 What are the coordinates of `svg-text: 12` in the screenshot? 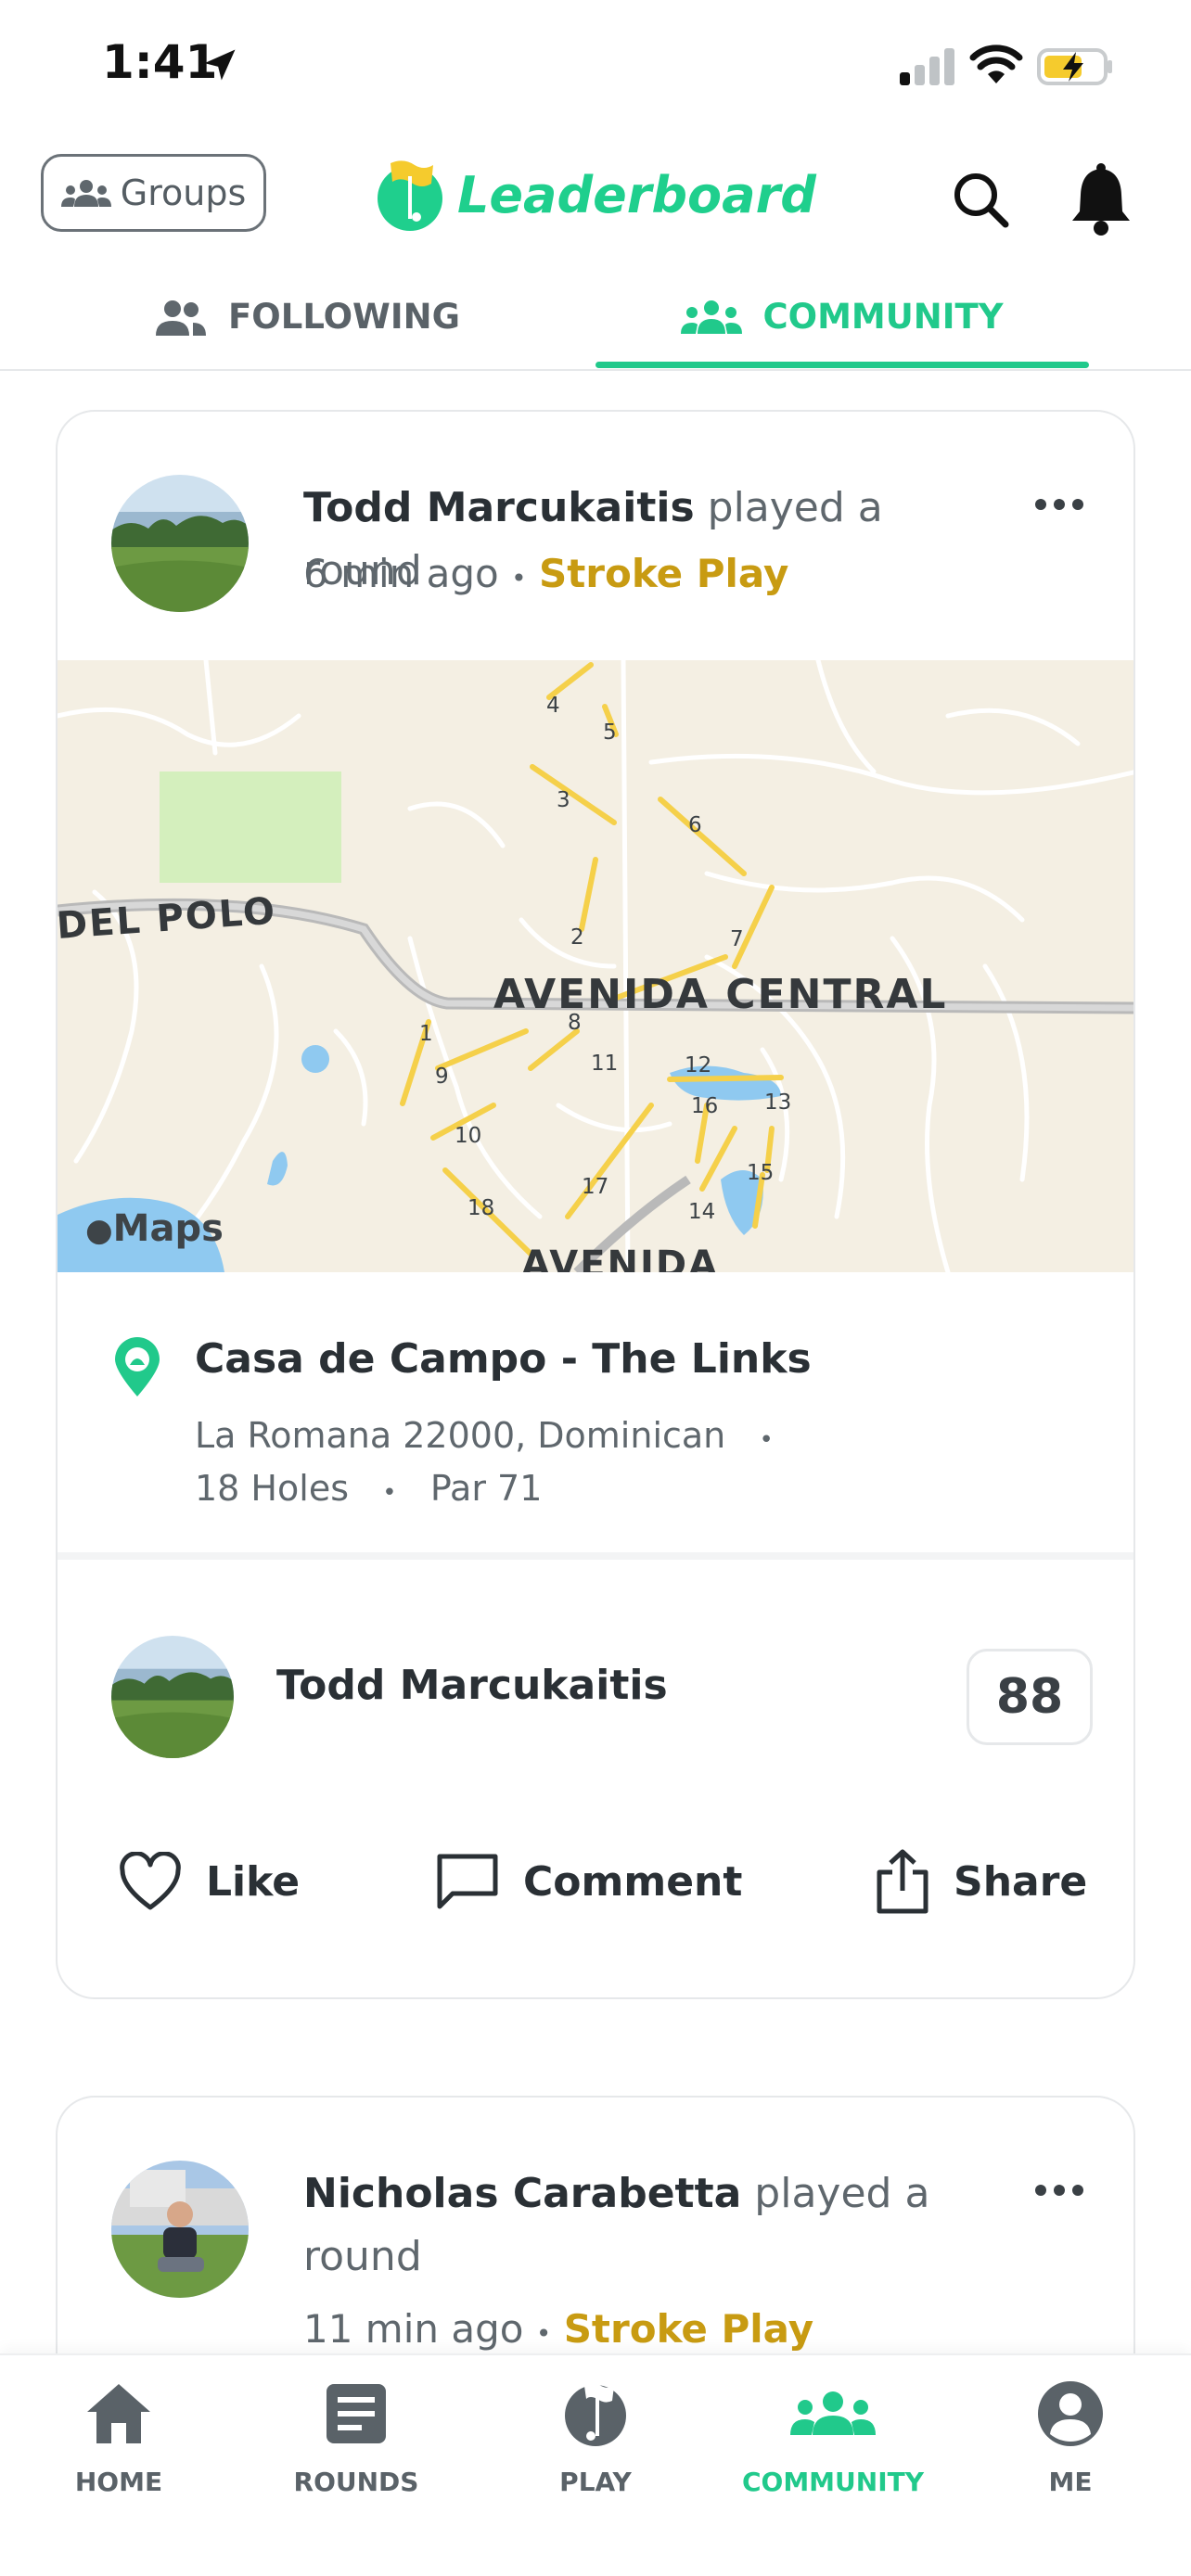 It's located at (698, 1065).